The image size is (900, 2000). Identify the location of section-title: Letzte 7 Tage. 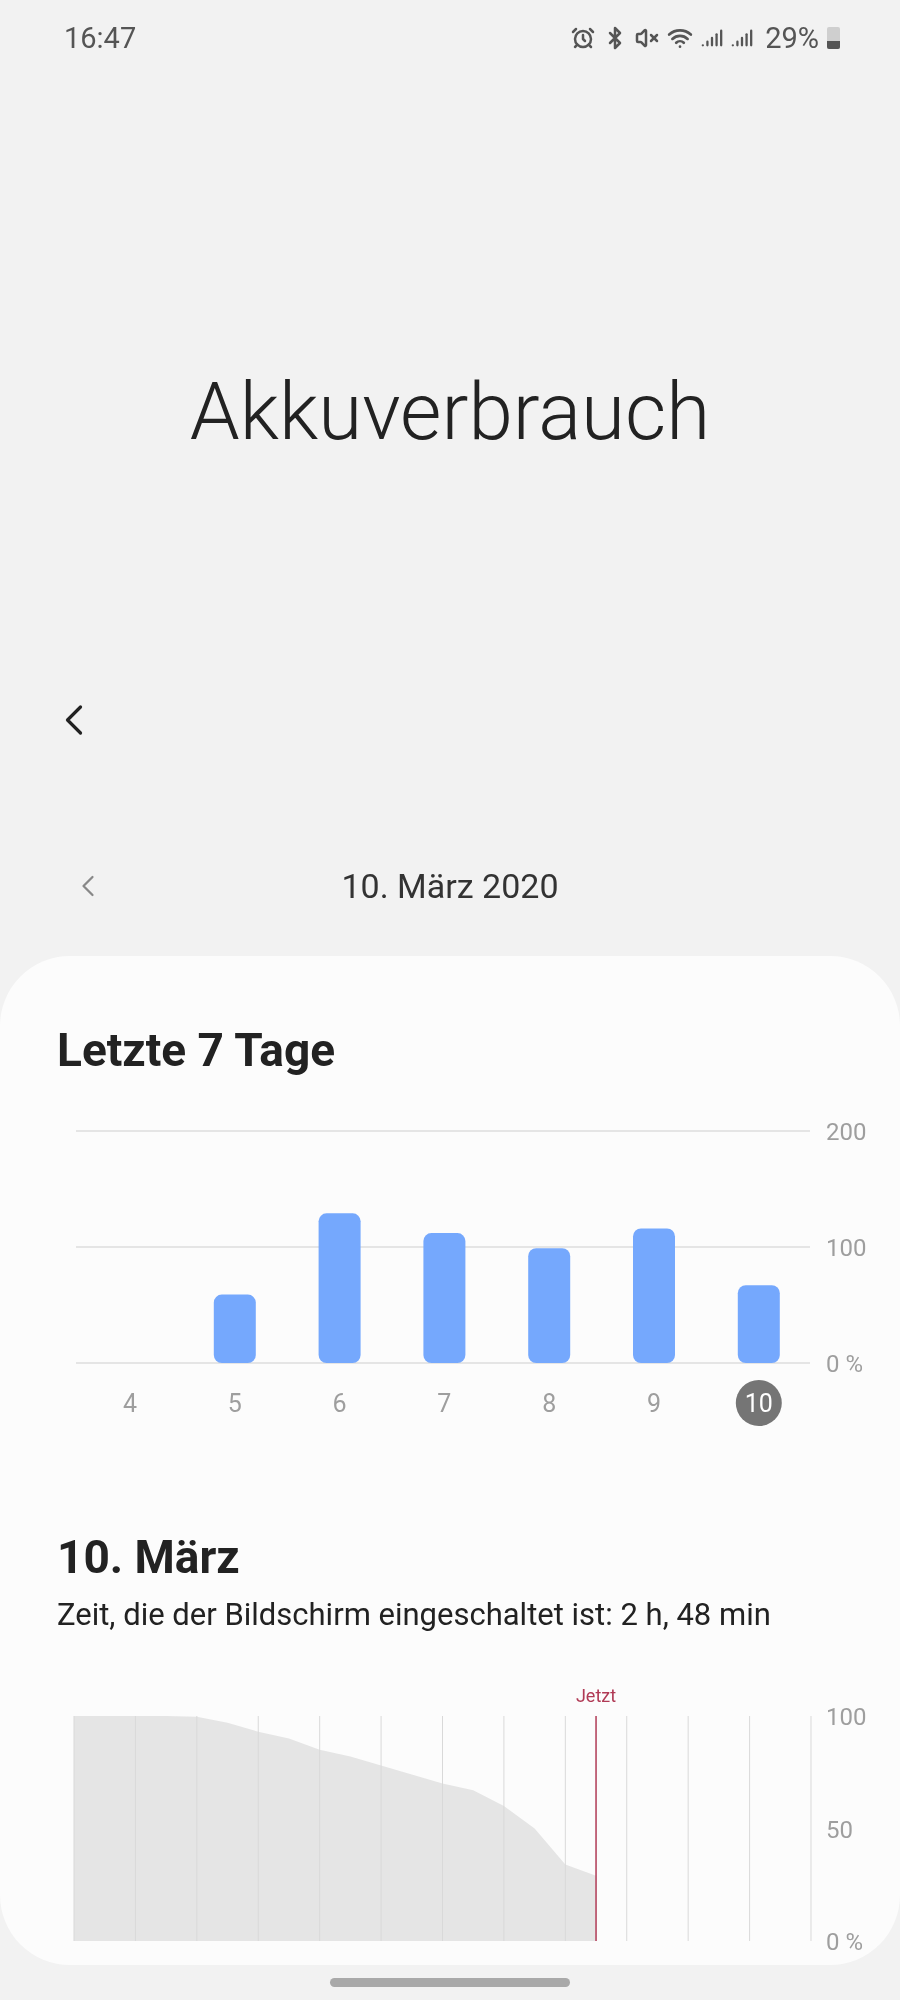
(197, 1050).